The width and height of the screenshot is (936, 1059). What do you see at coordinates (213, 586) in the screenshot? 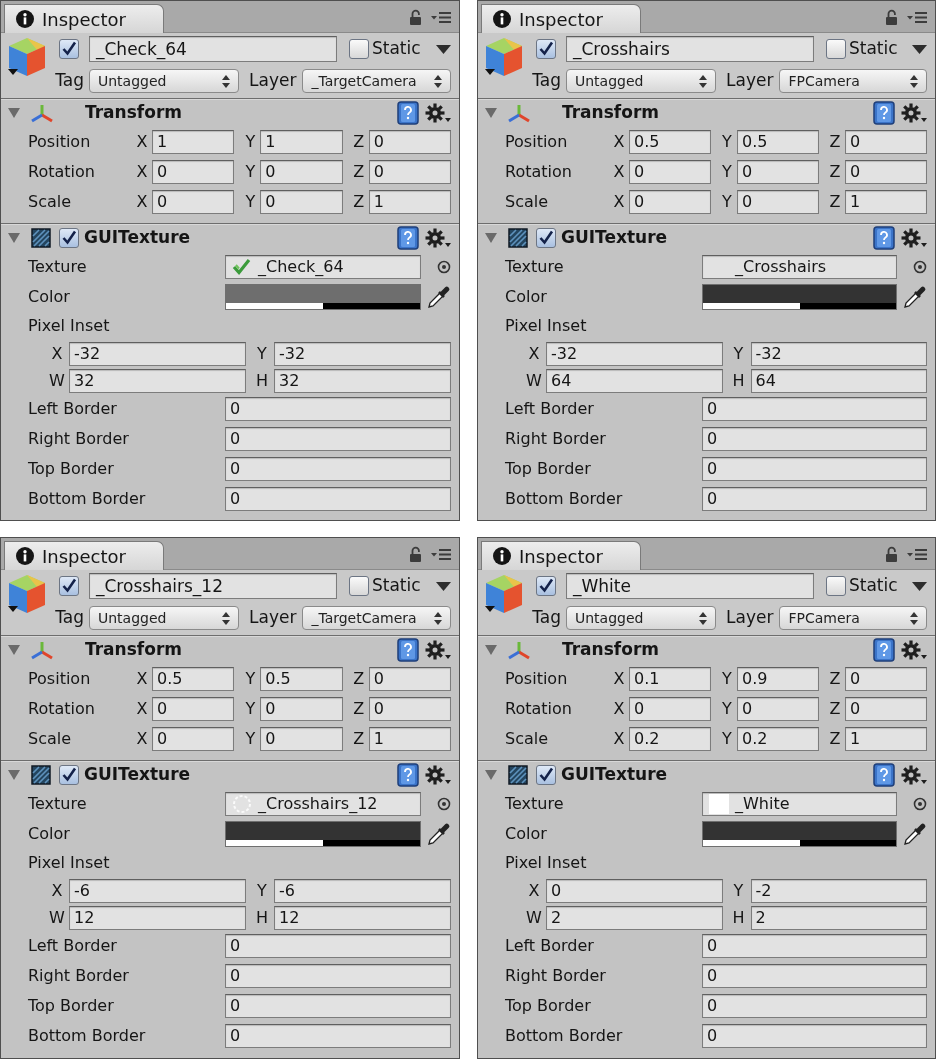
I see `name-field: _Crosshairs_12` at bounding box center [213, 586].